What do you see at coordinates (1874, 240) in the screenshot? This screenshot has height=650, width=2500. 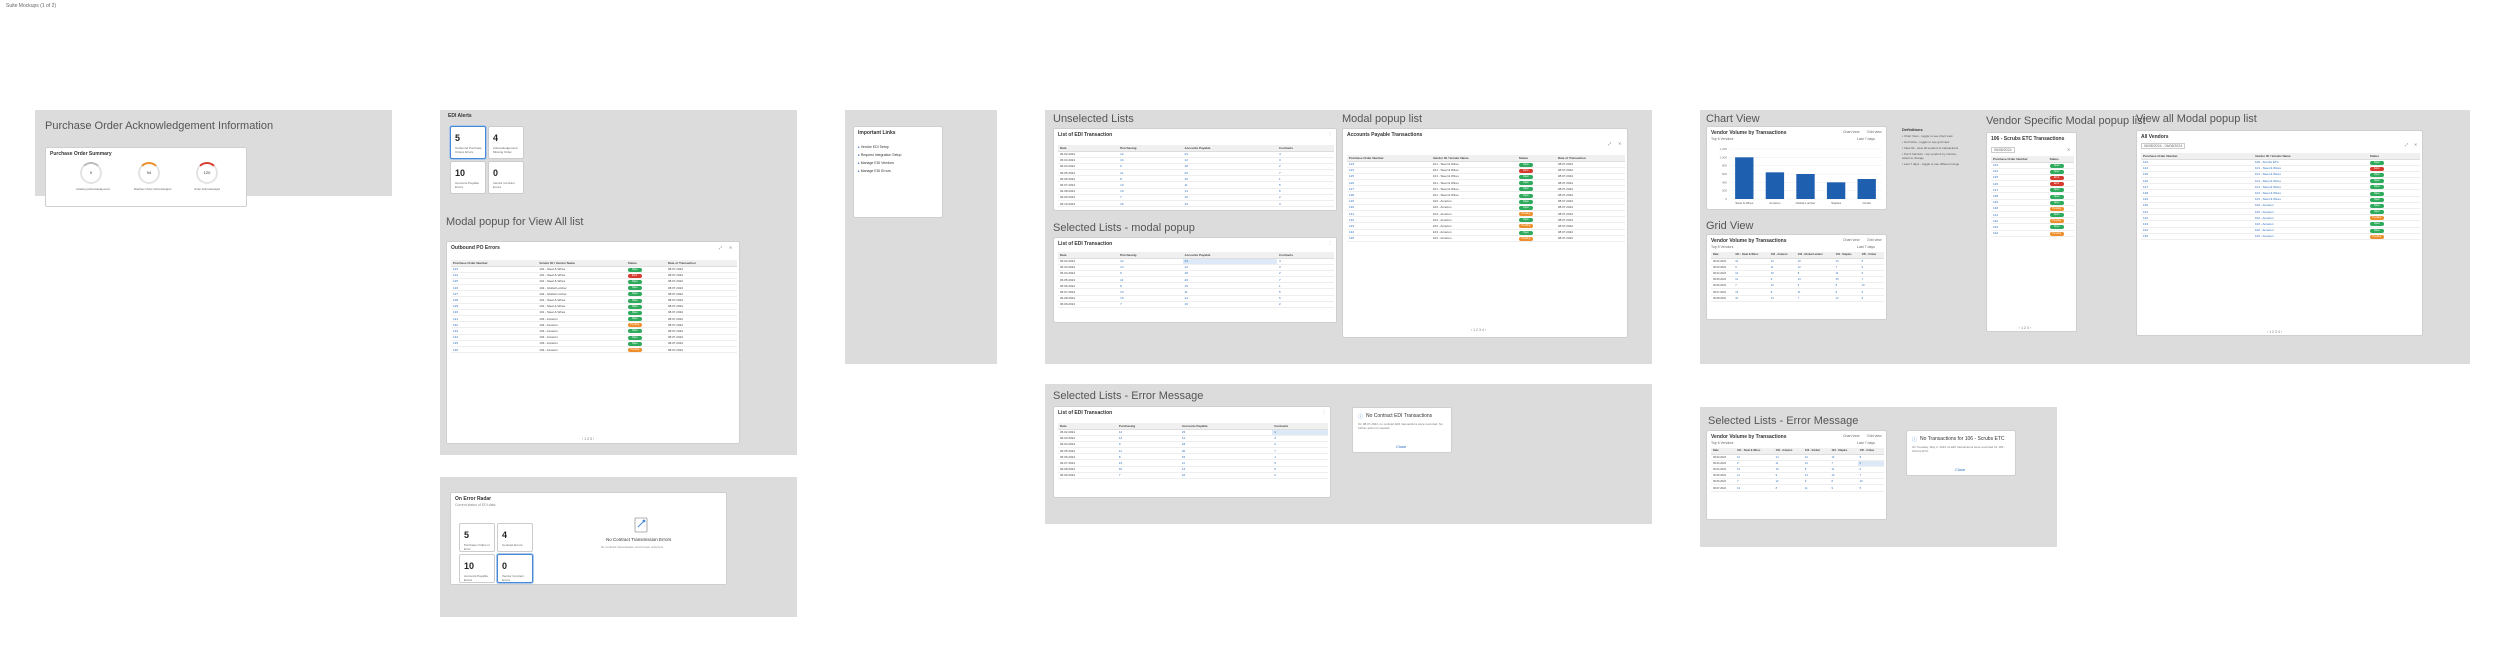 I see `grid-toggle: Grid view` at bounding box center [1874, 240].